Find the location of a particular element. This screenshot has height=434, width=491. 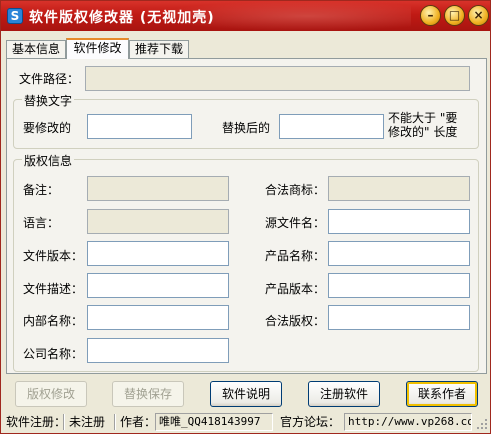

contact-author-button: 联系作者 is located at coordinates (442, 394).